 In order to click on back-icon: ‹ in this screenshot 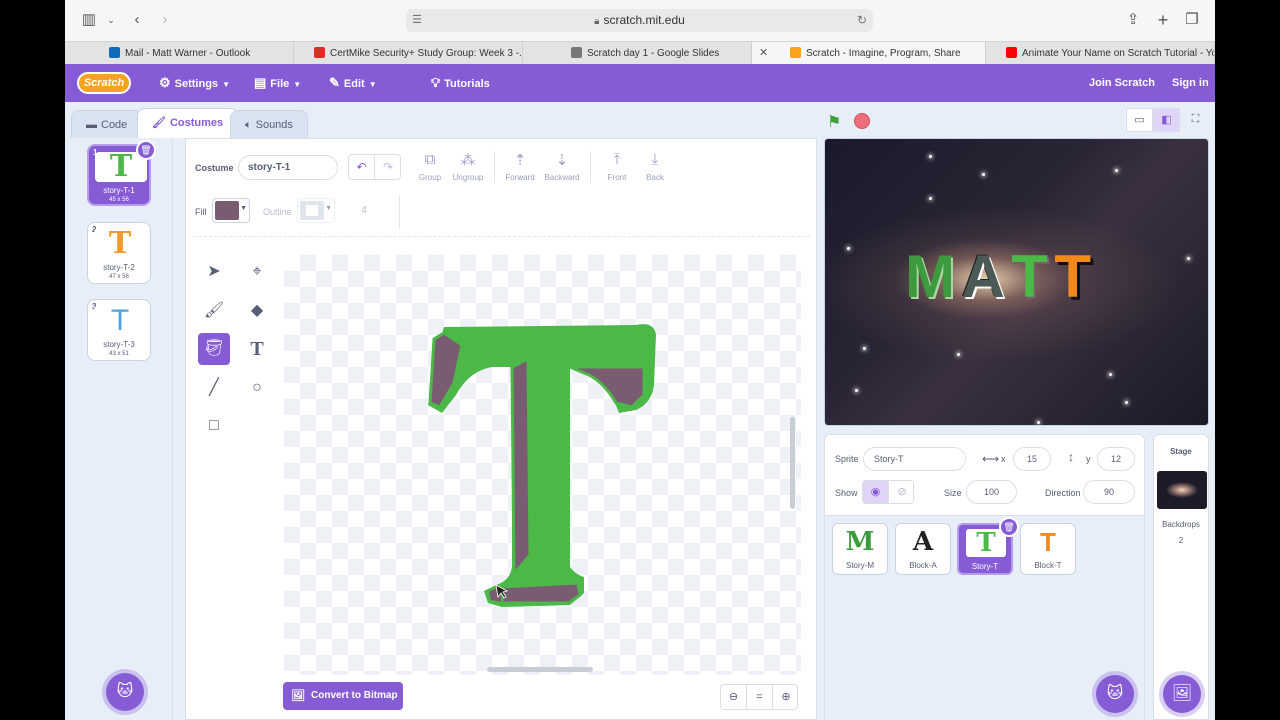, I will do `click(137, 20)`.